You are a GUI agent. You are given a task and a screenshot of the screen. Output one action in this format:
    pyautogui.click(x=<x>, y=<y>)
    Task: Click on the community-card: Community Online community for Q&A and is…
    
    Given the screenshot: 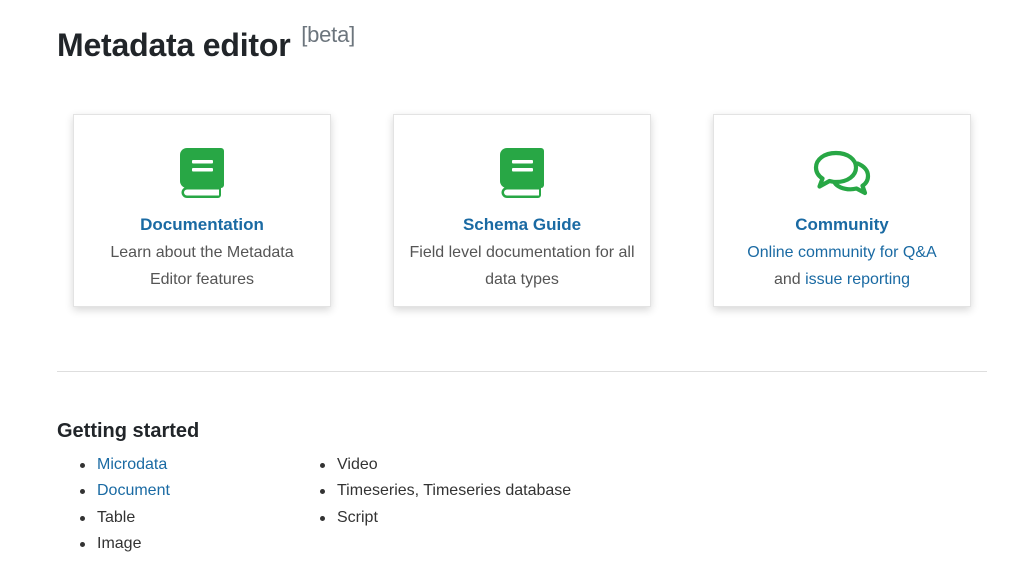 What is the action you would take?
    pyautogui.click(x=842, y=210)
    